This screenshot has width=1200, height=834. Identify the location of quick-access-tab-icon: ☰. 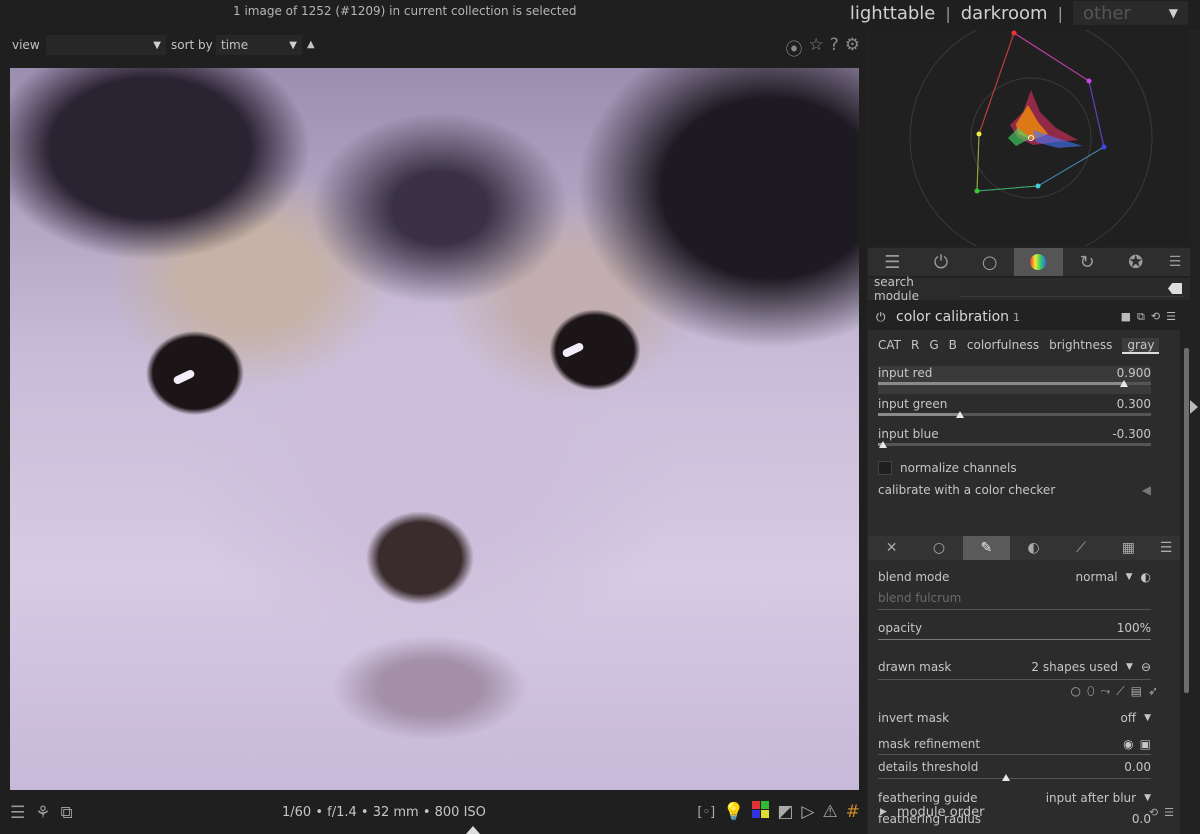
(892, 262).